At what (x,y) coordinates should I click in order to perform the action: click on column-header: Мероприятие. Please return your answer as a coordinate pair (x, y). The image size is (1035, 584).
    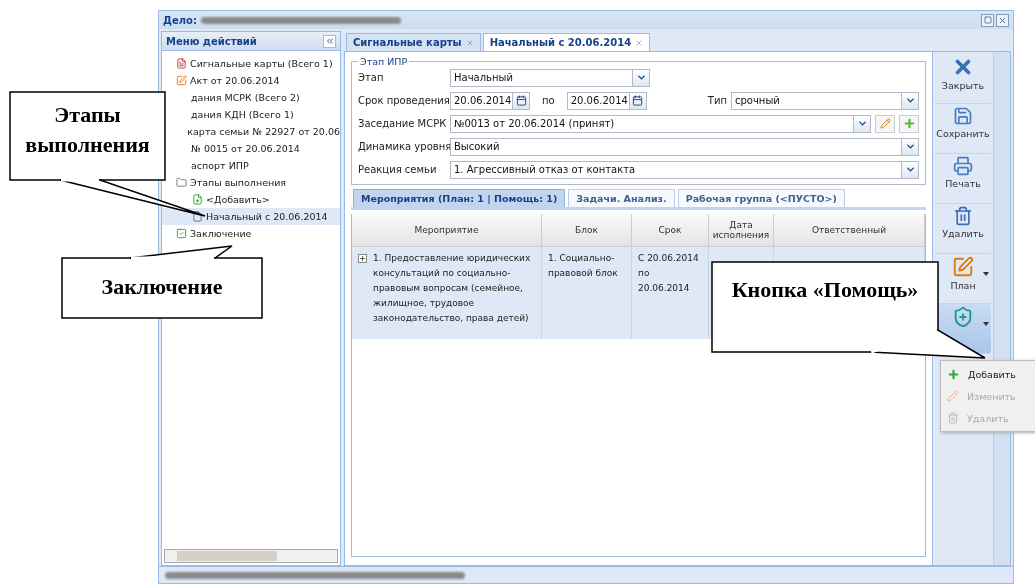
    Looking at the image, I should click on (447, 230).